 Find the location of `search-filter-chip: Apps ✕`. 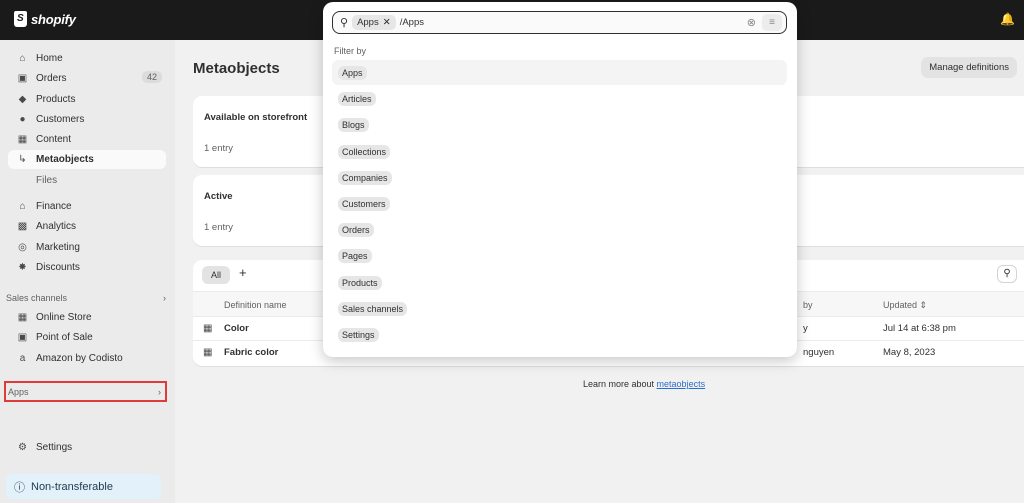

search-filter-chip: Apps ✕ is located at coordinates (374, 22).